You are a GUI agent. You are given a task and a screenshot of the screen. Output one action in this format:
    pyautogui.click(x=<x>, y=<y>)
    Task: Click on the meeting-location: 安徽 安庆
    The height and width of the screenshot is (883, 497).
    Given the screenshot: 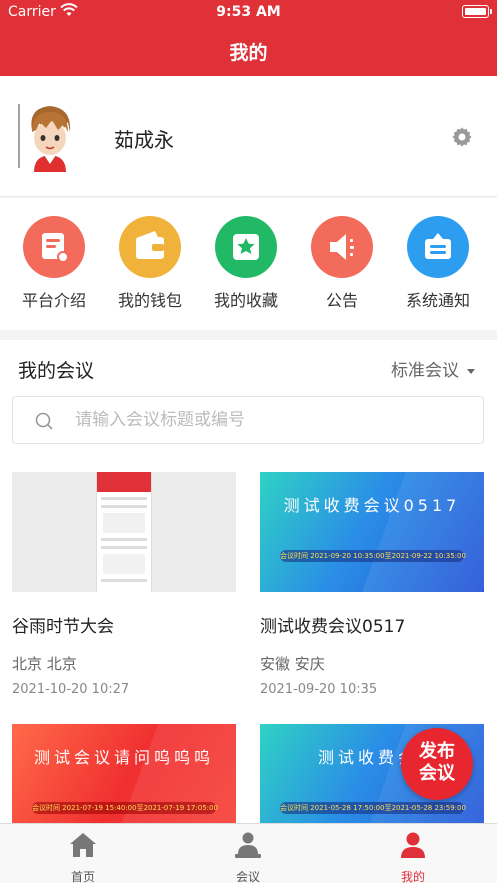 What is the action you would take?
    pyautogui.click(x=292, y=664)
    